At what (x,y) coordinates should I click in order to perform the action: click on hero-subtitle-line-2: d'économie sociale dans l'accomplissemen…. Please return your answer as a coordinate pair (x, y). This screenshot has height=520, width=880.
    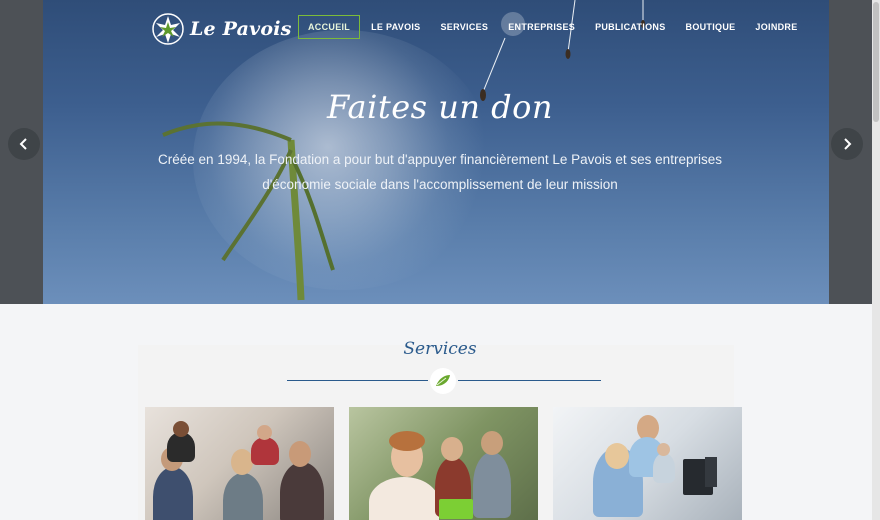
    Looking at the image, I should click on (440, 184).